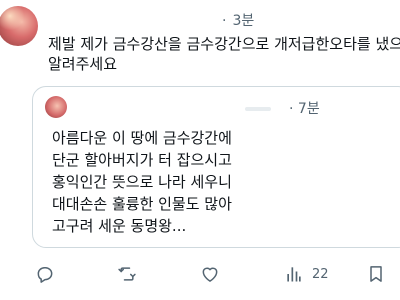 The width and height of the screenshot is (400, 300). I want to click on quoted-tweet-meta: · 7분, so click(304, 108).